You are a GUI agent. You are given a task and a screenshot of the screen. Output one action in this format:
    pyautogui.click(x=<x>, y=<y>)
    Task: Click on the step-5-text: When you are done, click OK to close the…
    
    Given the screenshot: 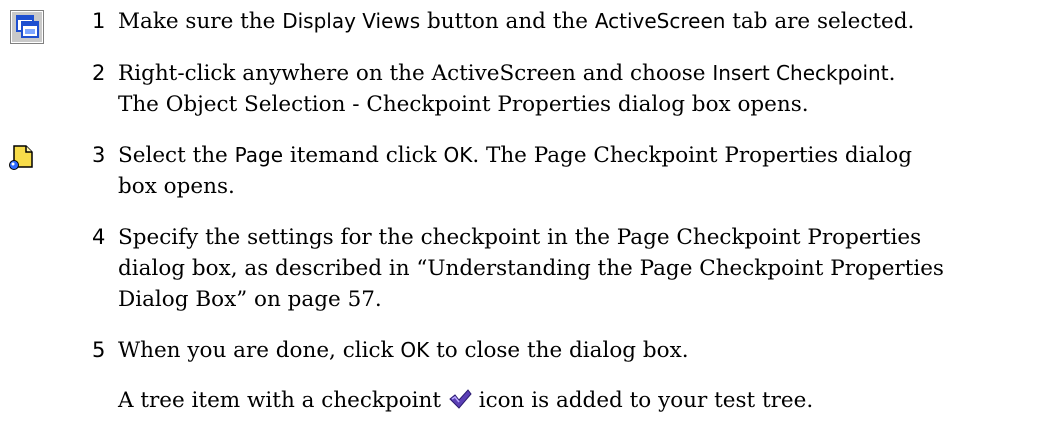 What is the action you would take?
    pyautogui.click(x=403, y=350)
    